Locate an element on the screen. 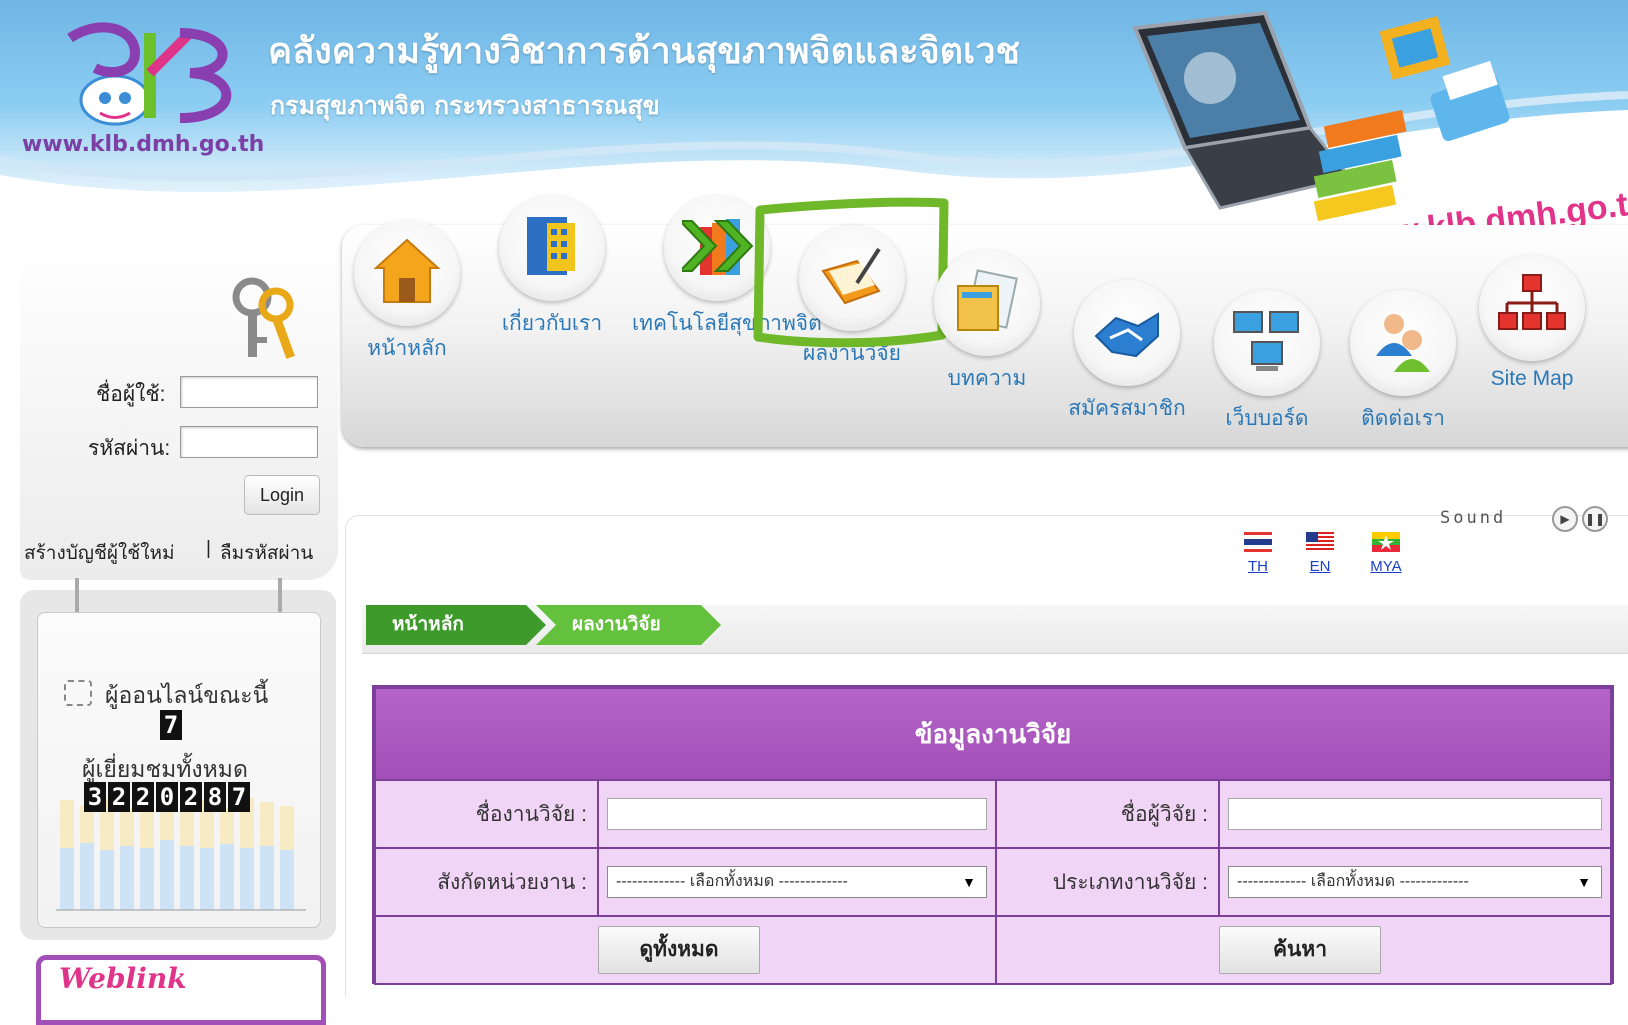 This screenshot has height=1025, width=1628. nav-label: เกี่ยวกับเรา is located at coordinates (552, 323).